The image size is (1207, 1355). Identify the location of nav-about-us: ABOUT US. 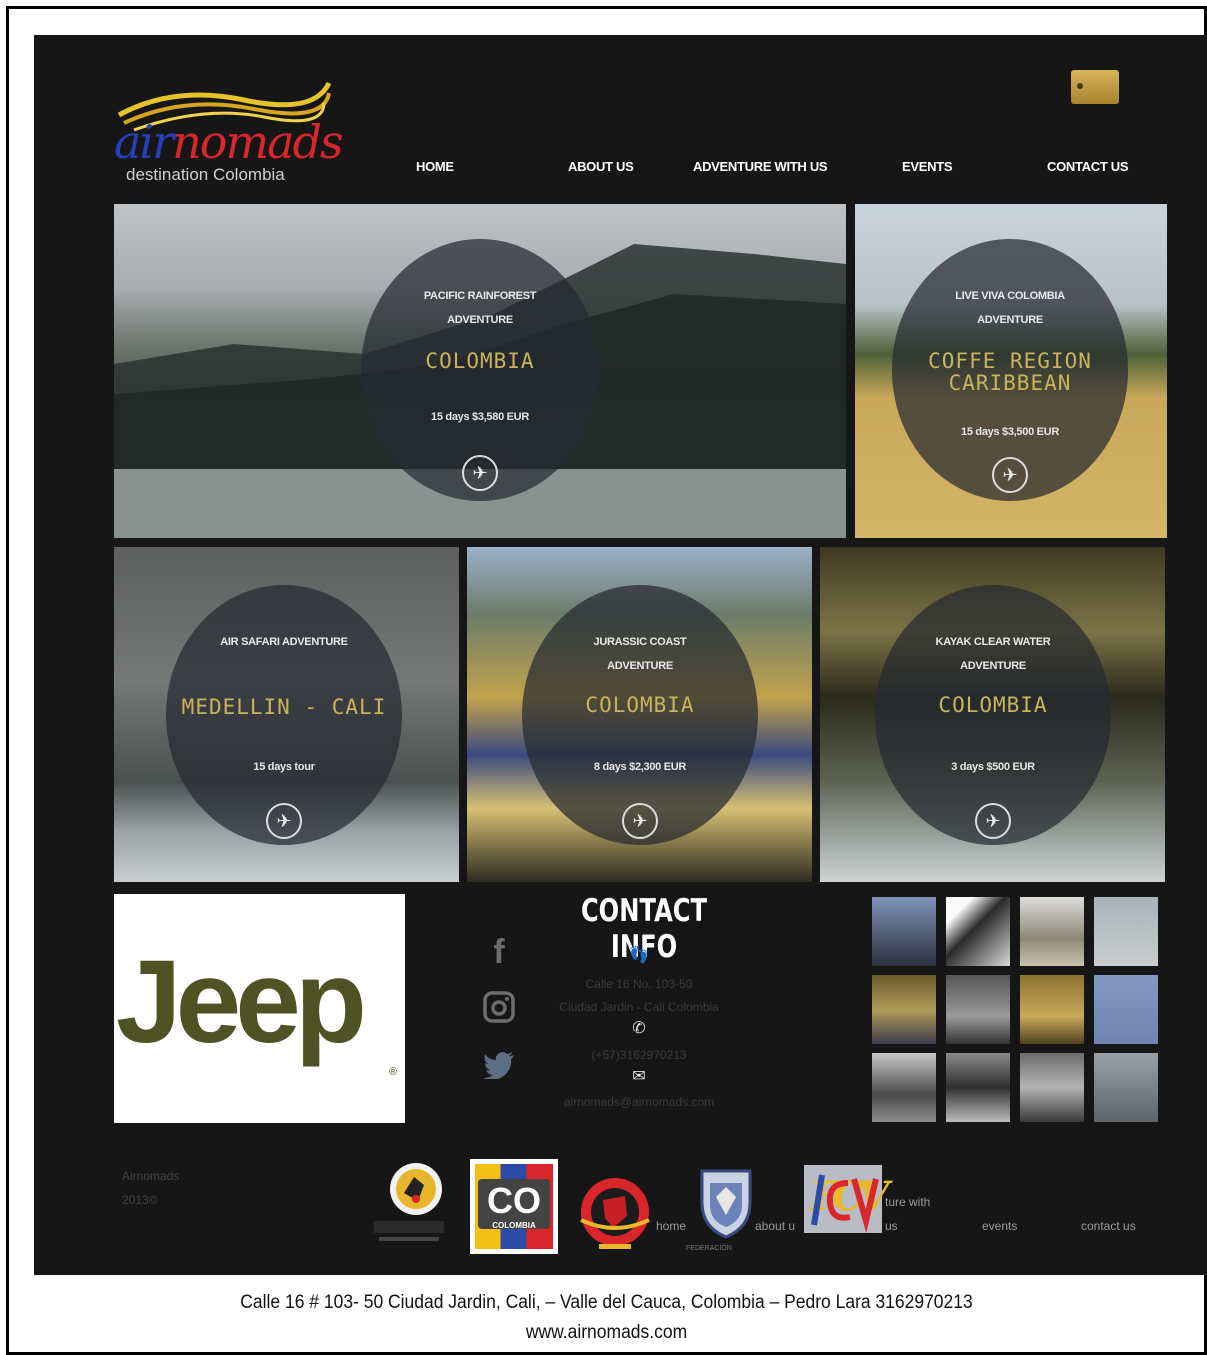
(601, 166).